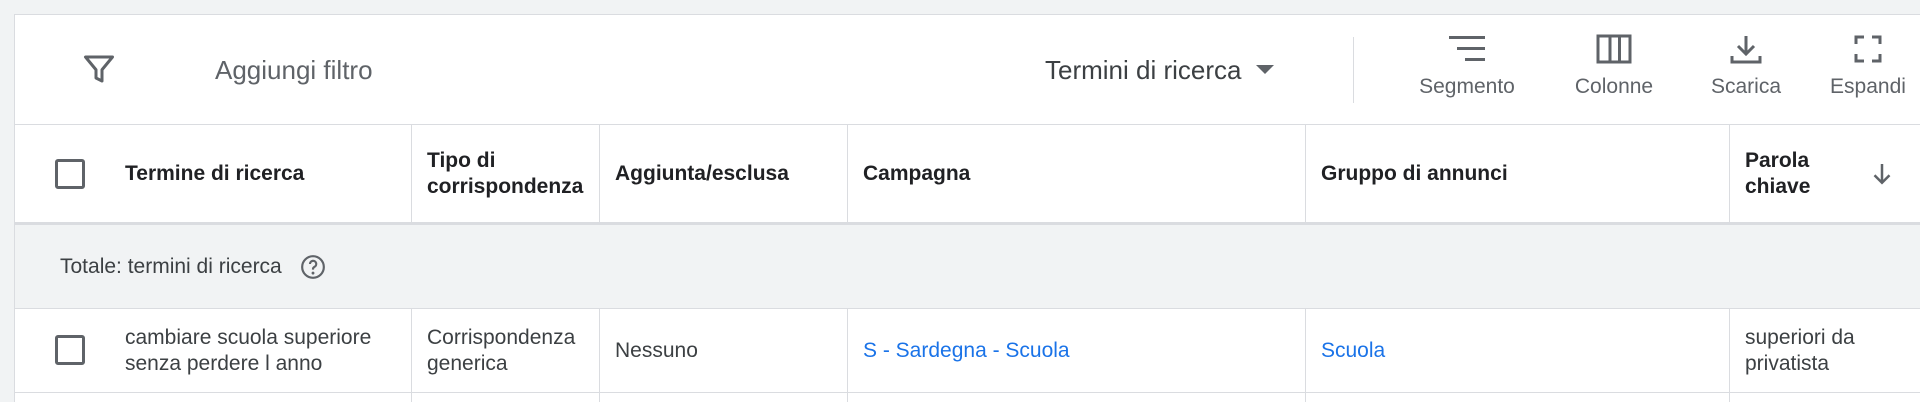  Describe the element at coordinates (1523, 350) in the screenshot. I see `ad-group-link: Scuola` at that location.